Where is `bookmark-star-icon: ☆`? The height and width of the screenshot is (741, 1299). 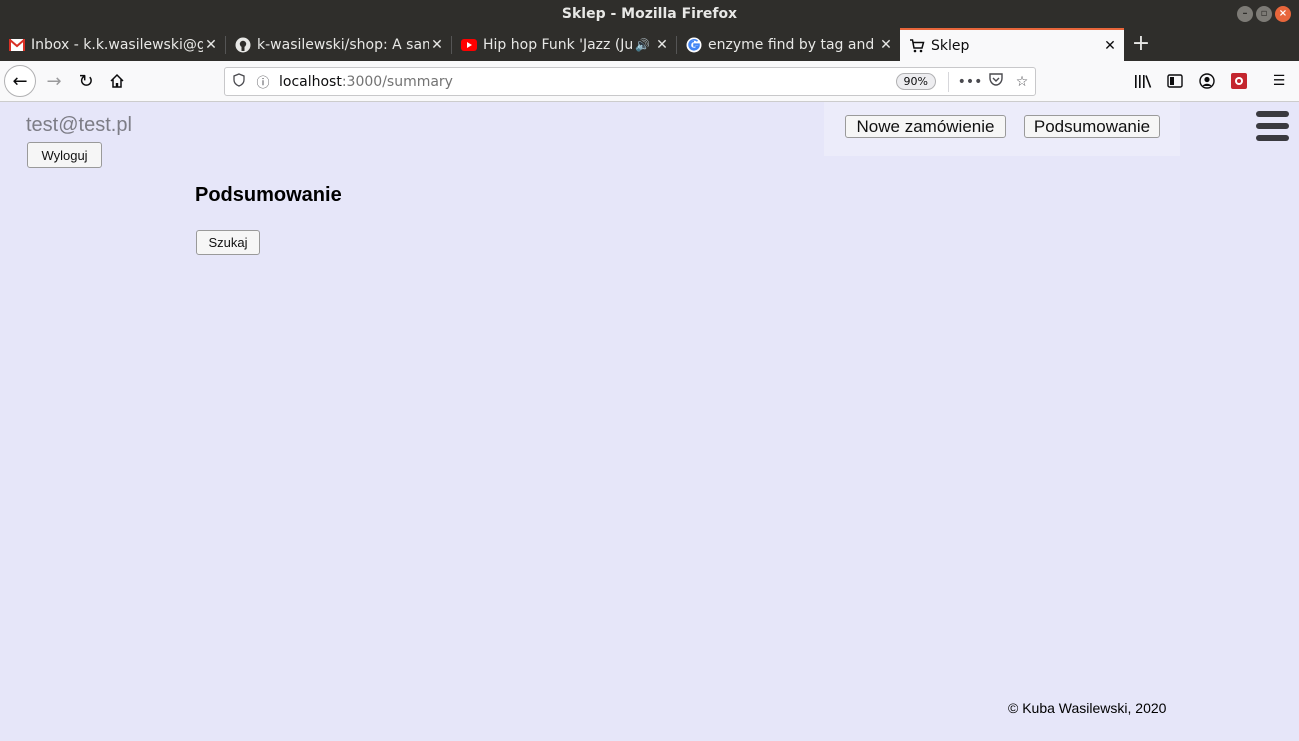 bookmark-star-icon: ☆ is located at coordinates (1022, 82).